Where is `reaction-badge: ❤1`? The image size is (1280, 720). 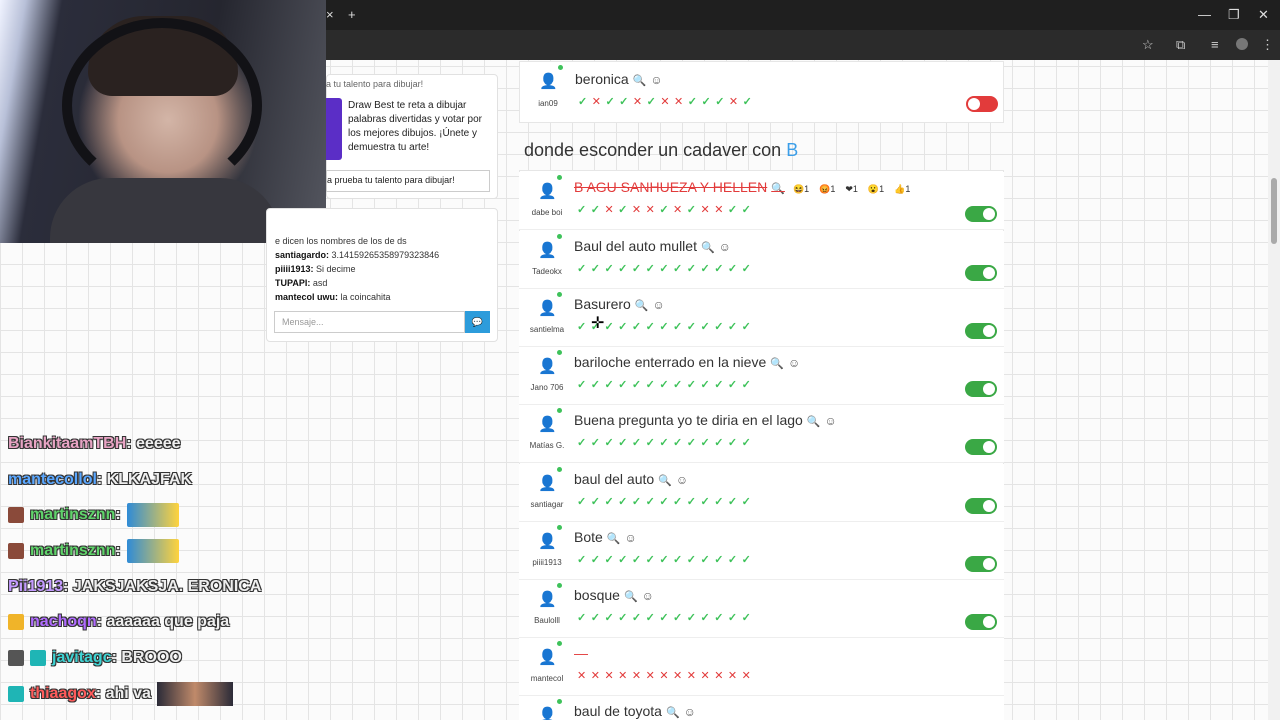
reaction-badge: ❤1 is located at coordinates (851, 189).